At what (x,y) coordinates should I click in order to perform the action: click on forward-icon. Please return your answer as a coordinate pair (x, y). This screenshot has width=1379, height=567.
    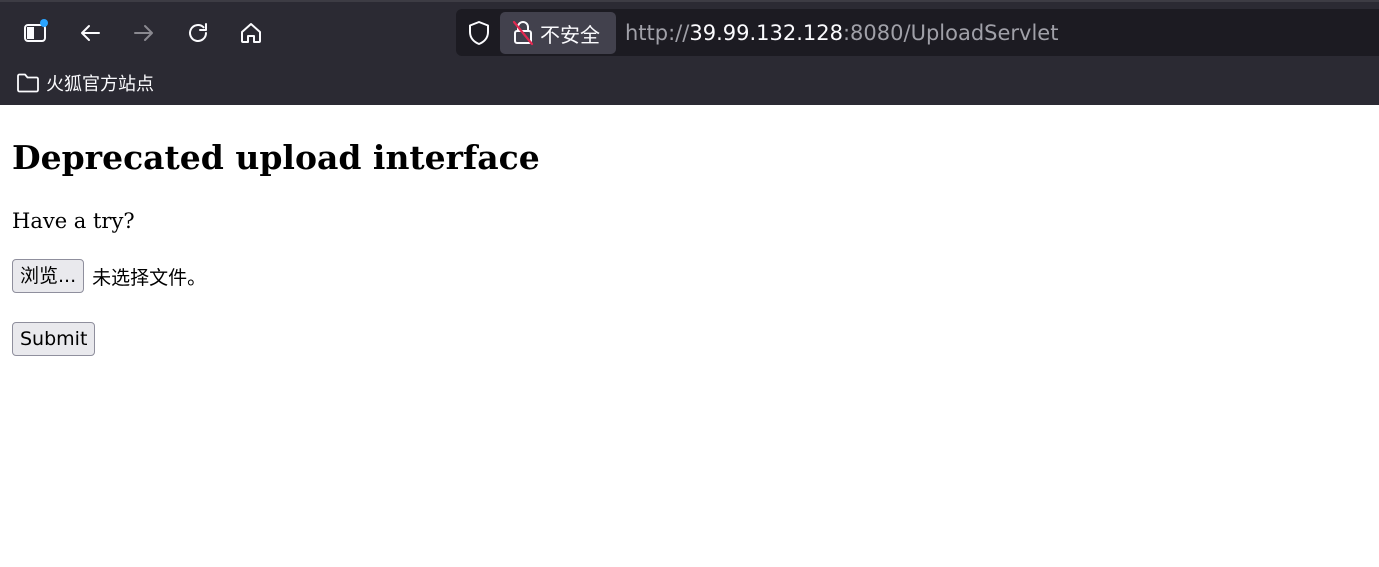
    Looking at the image, I should click on (143, 33).